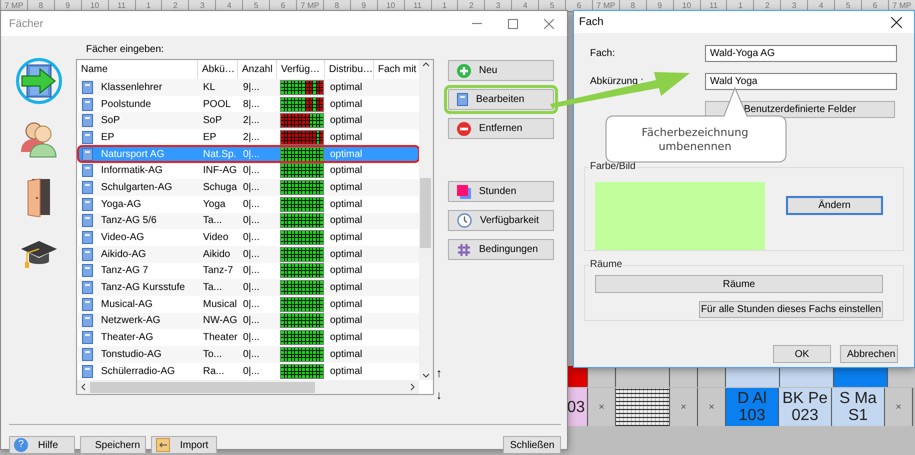  I want to click on table-cell: Netzwerk-AG, so click(130, 320).